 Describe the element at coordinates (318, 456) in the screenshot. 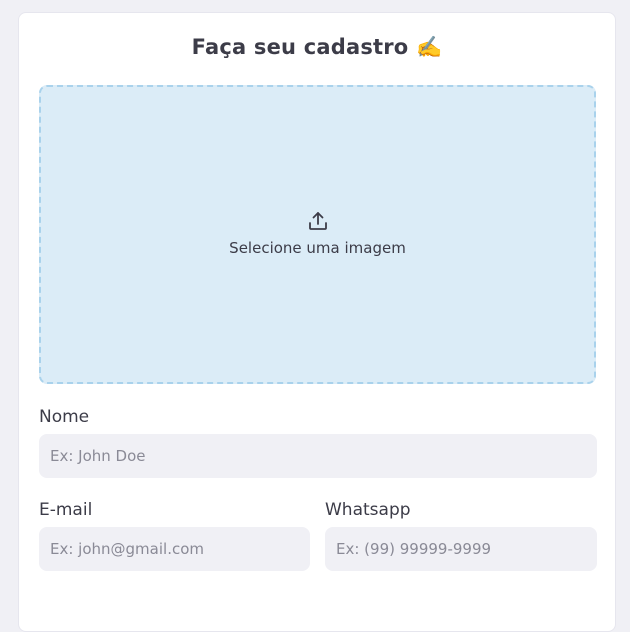

I see `name-field` at that location.